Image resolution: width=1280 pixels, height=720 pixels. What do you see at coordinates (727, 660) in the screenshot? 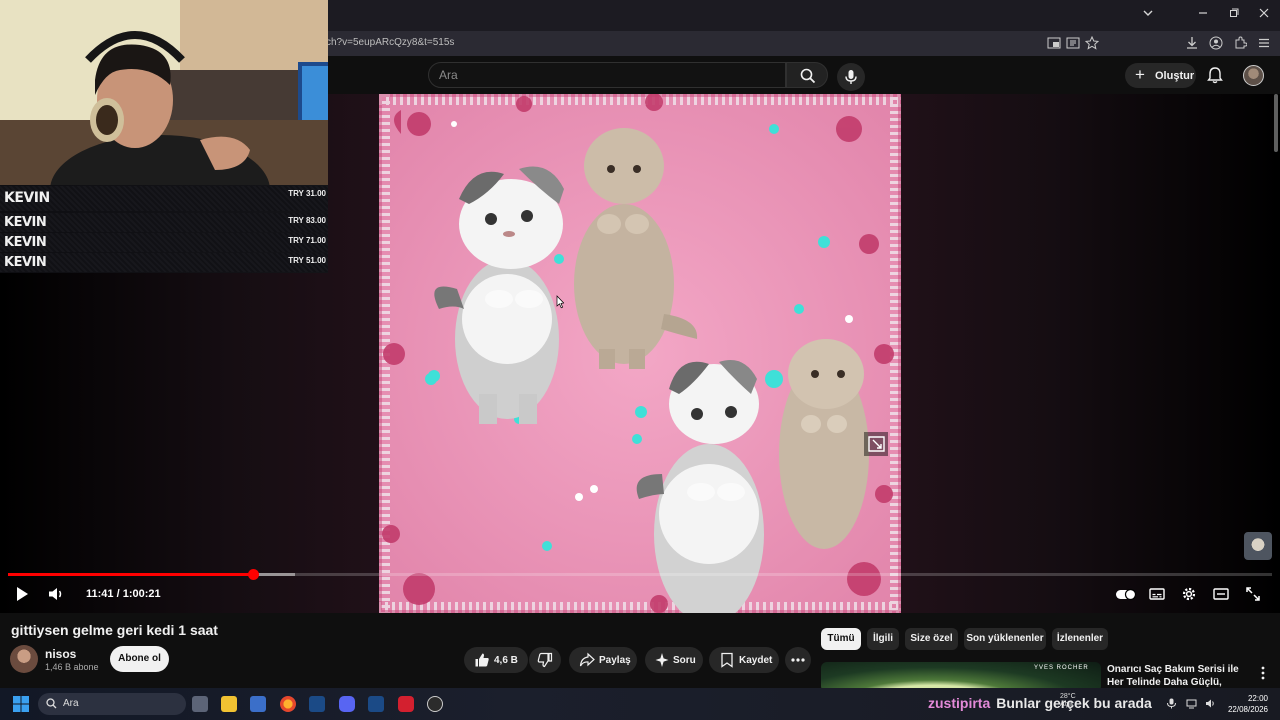
I see `save-bookmark-icon` at bounding box center [727, 660].